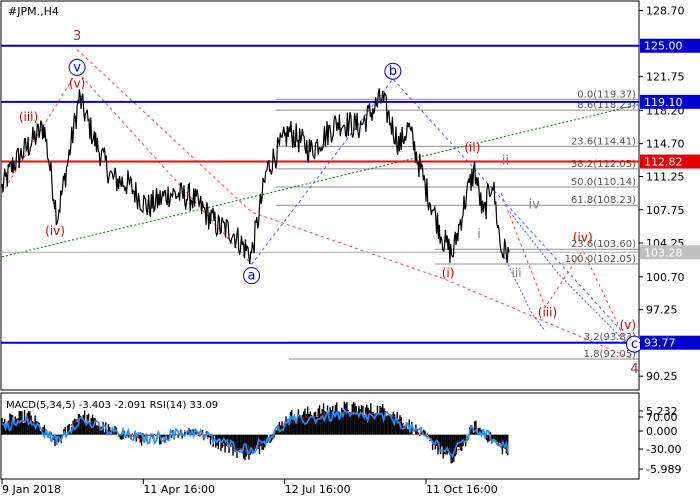 This screenshot has width=700, height=504. What do you see at coordinates (318, 489) in the screenshot?
I see `x-tick-label: 12 Jul 16:00` at bounding box center [318, 489].